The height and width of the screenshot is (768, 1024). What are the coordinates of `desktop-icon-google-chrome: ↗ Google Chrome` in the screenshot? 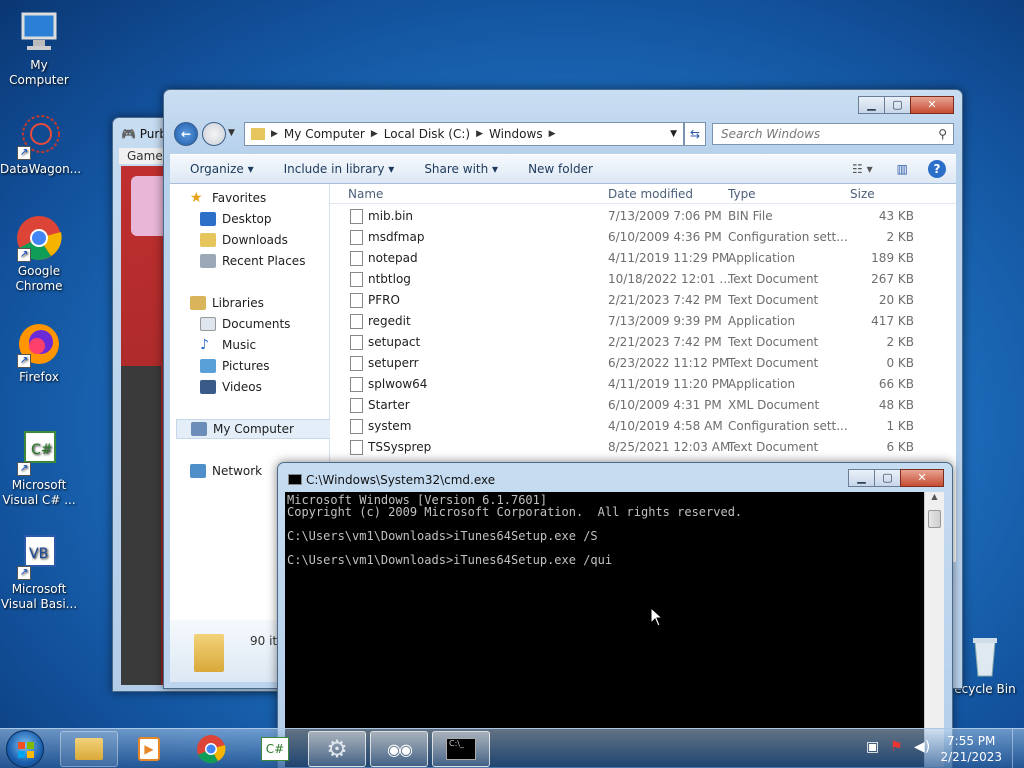 It's located at (39, 254).